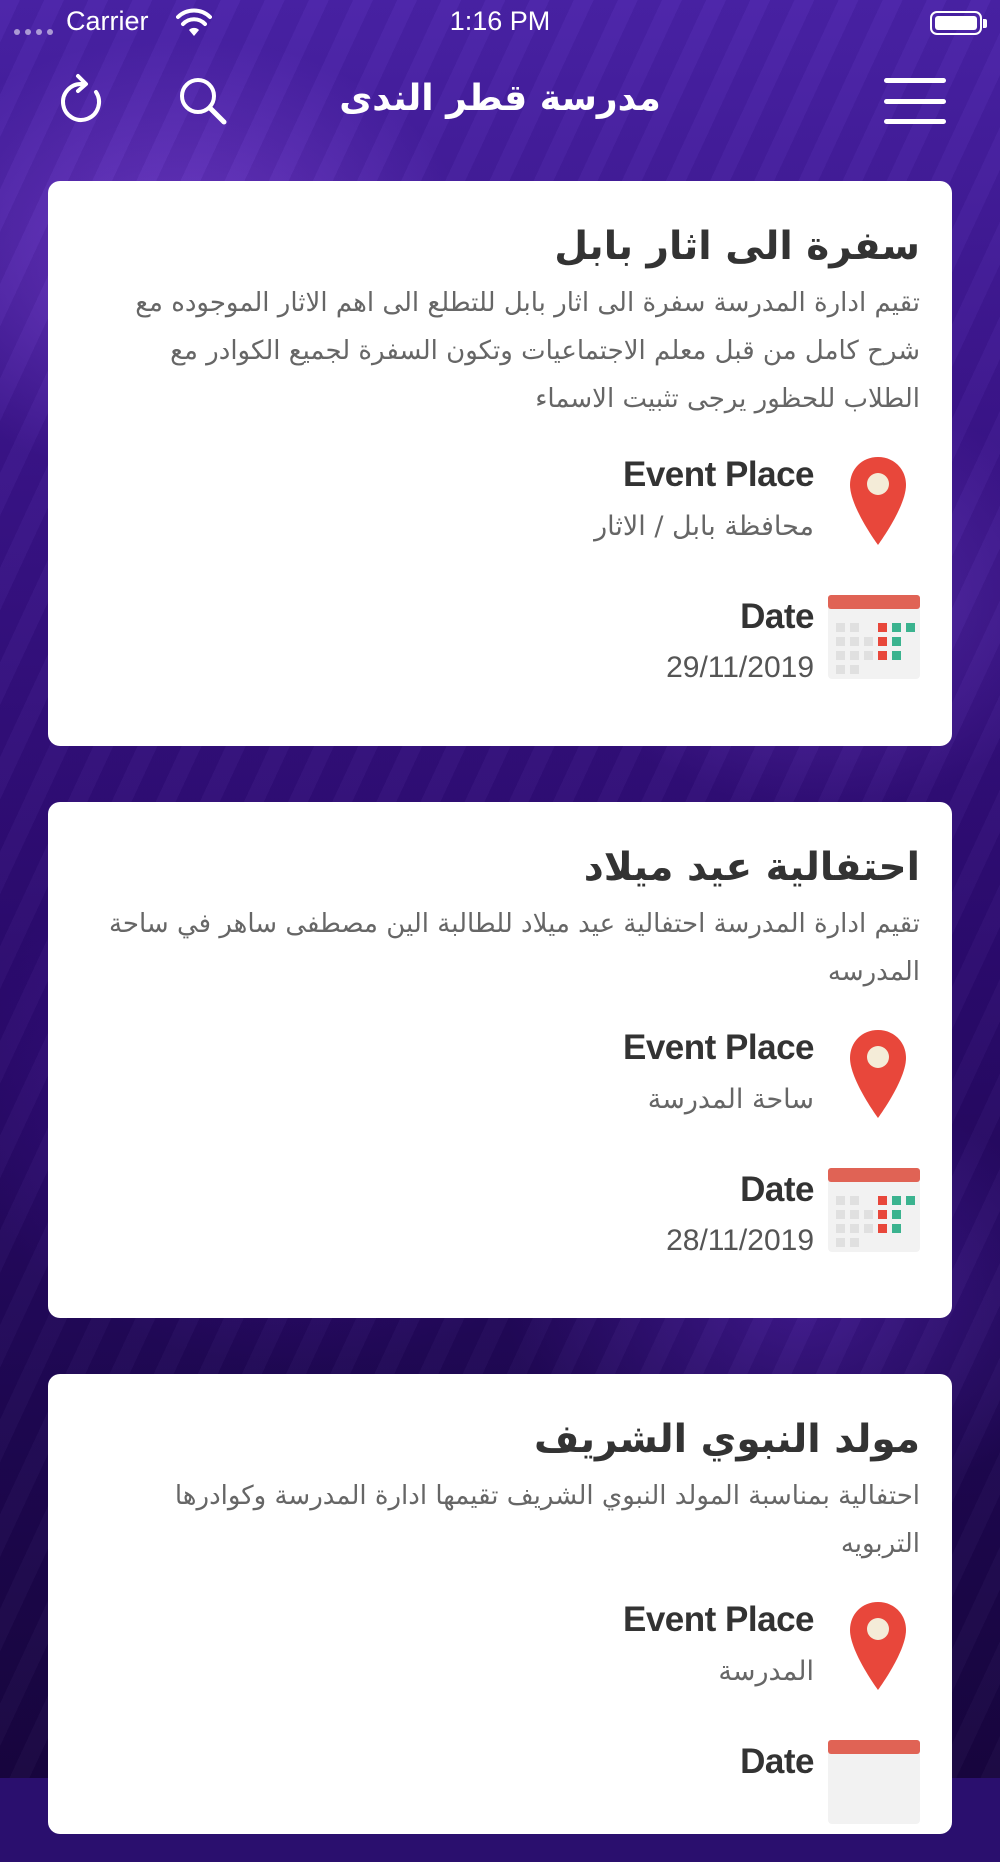 This screenshot has width=1000, height=1862. What do you see at coordinates (500, 21) in the screenshot?
I see `clock: 1:16 PM` at bounding box center [500, 21].